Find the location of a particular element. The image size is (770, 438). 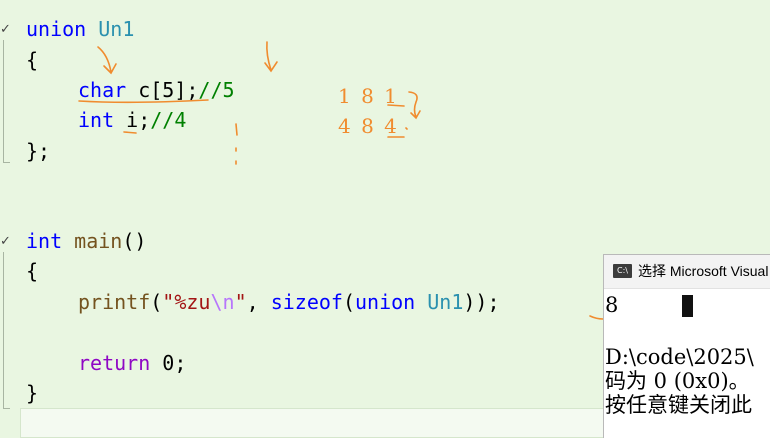

printf-close: )); is located at coordinates (481, 302).